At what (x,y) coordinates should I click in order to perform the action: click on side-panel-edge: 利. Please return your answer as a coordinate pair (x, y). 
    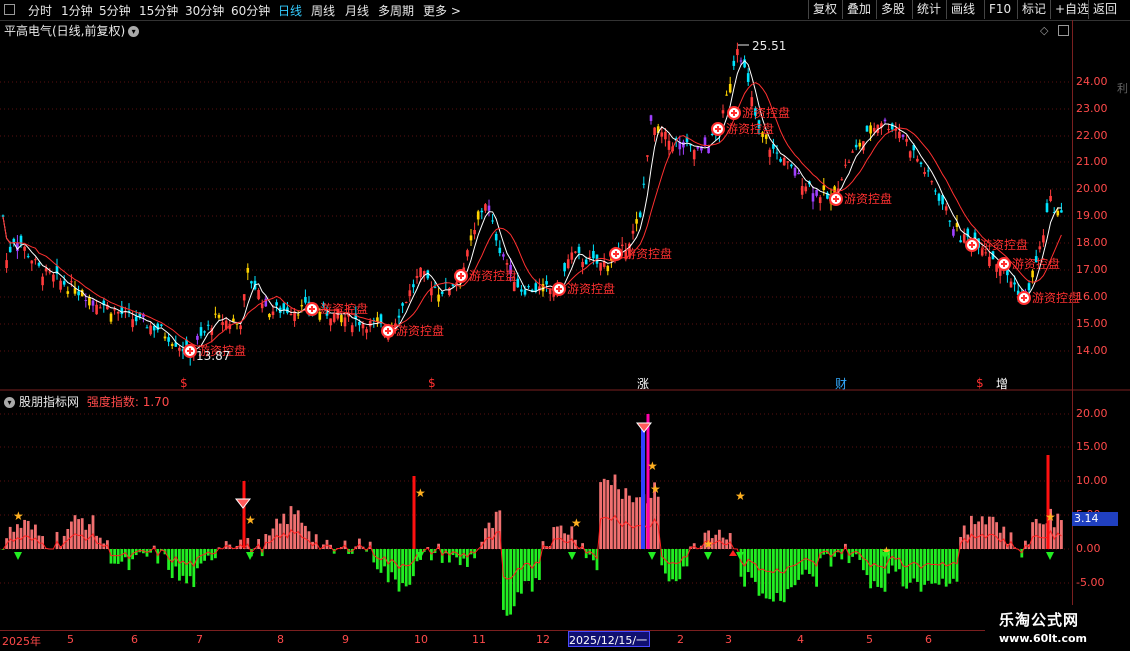
    Looking at the image, I should click on (1123, 325).